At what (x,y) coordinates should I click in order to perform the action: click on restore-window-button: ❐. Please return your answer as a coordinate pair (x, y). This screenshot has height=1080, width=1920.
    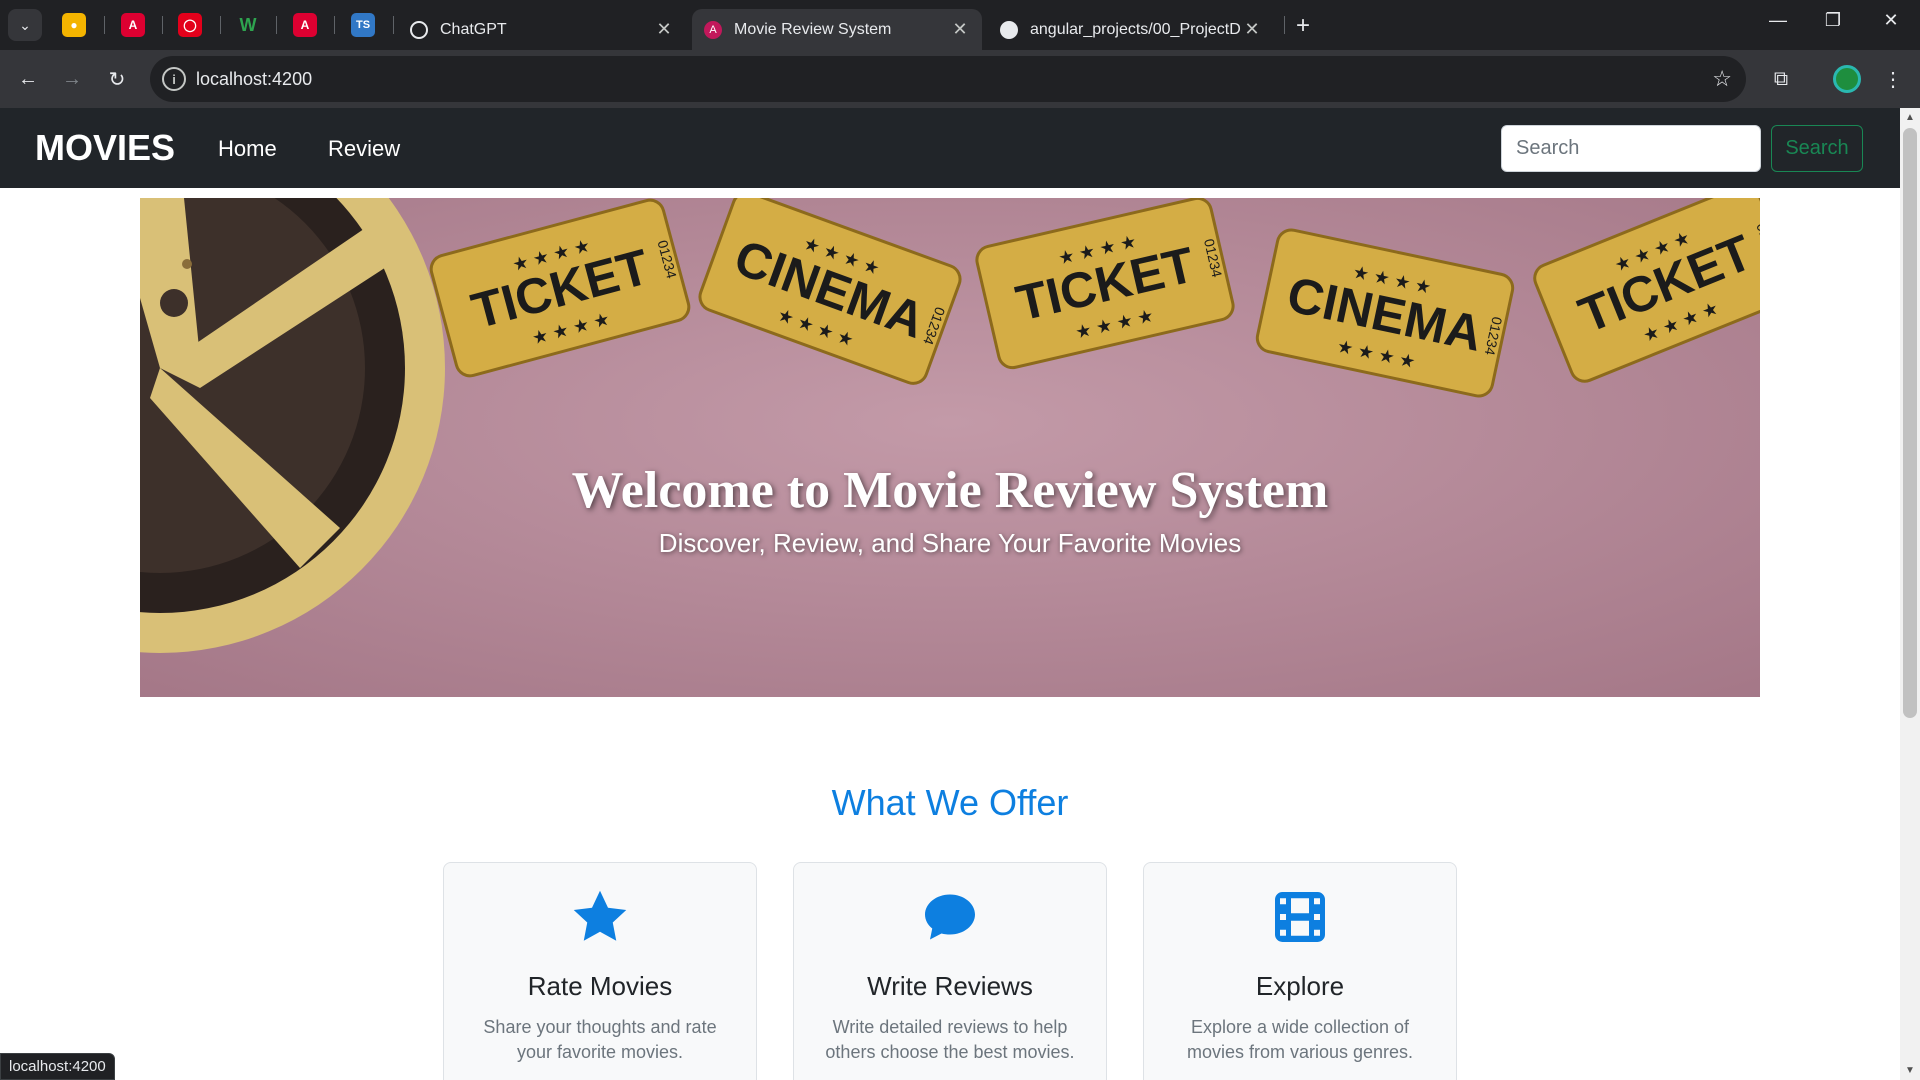
    Looking at the image, I should click on (1833, 20).